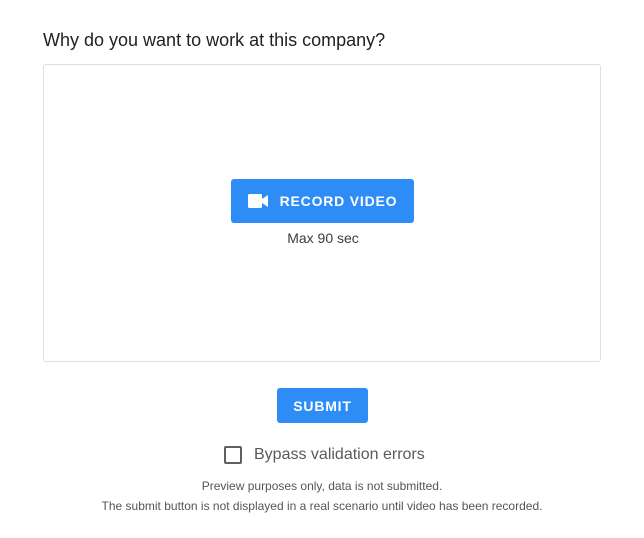  I want to click on bypass-validation-row: Bypass validation errors, so click(324, 455).